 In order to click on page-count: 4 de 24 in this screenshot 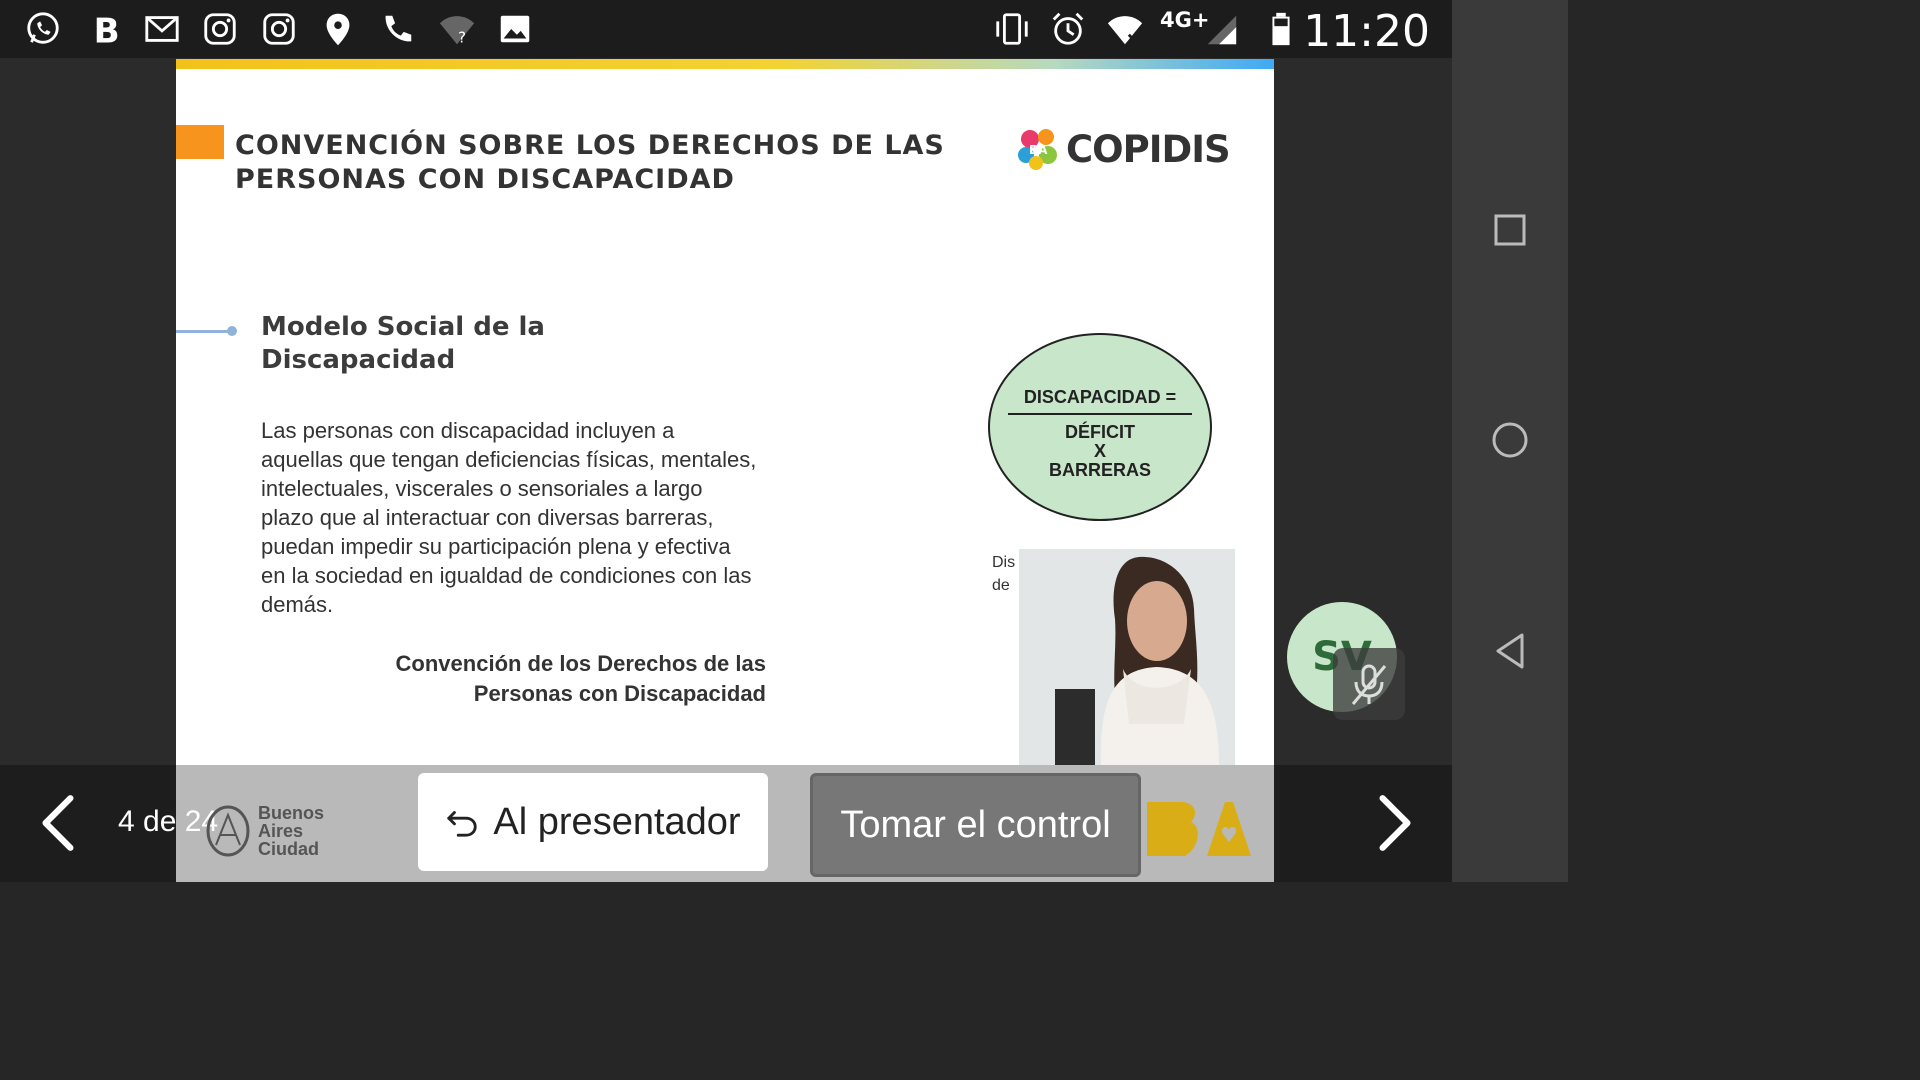, I will do `click(168, 821)`.